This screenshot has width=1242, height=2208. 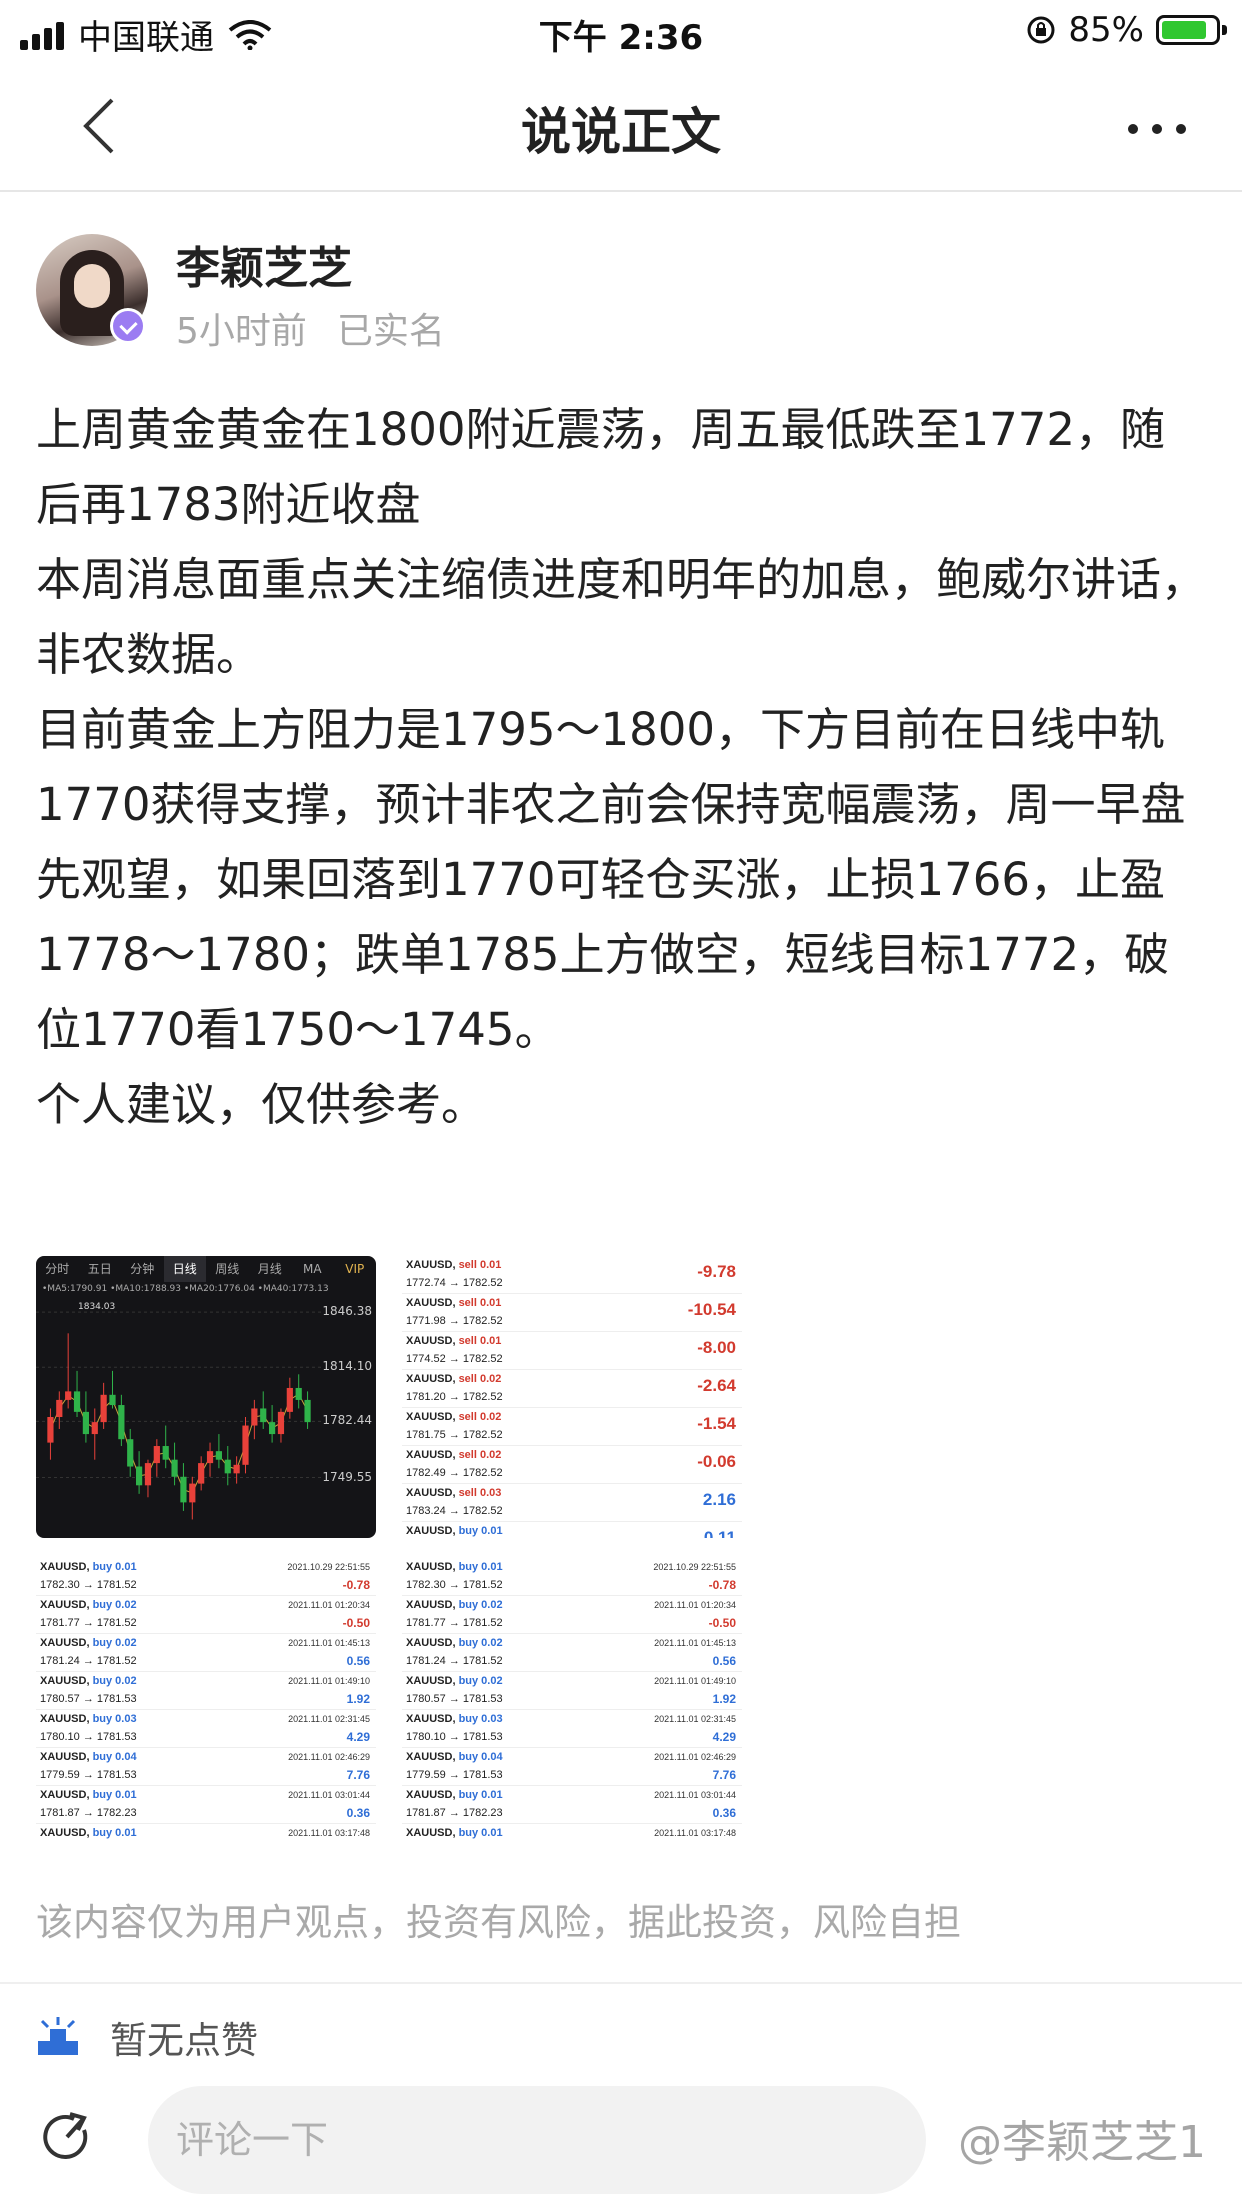 I want to click on more-icon, so click(x=1157, y=129).